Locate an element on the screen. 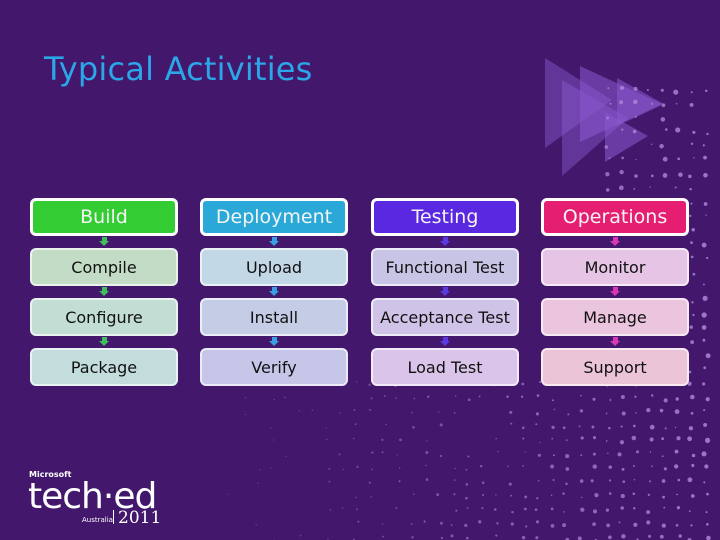  slide-title: Typical Activities is located at coordinates (178, 69).